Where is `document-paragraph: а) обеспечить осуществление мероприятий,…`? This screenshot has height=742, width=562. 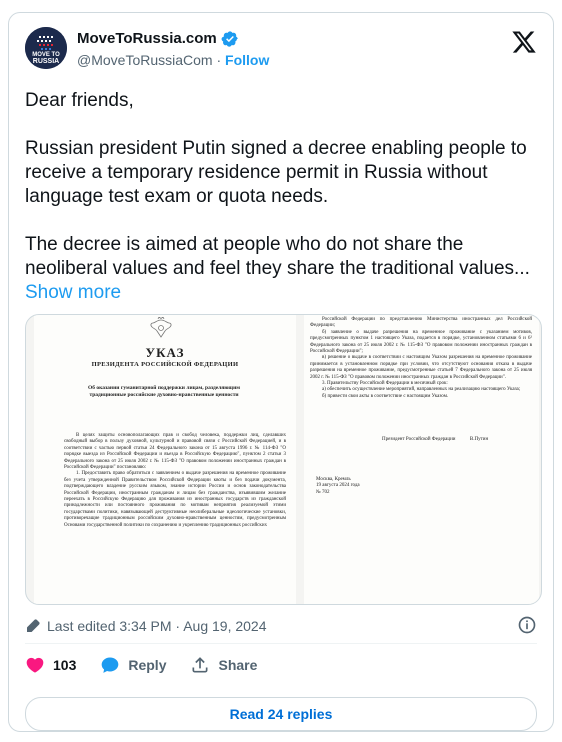
document-paragraph: а) обеспечить осуществление мероприятий,… is located at coordinates (421, 390).